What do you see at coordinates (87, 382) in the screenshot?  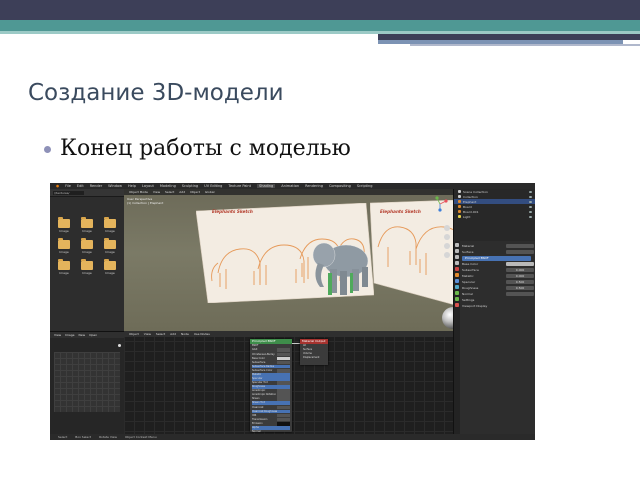 I see `image-canvas` at bounding box center [87, 382].